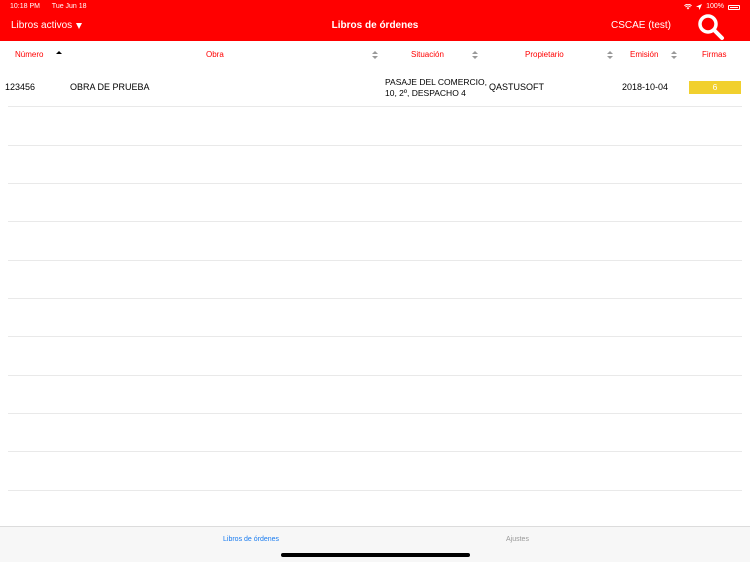 The width and height of the screenshot is (750, 562). I want to click on cell-propietario: QASTUSOFT, so click(517, 87).